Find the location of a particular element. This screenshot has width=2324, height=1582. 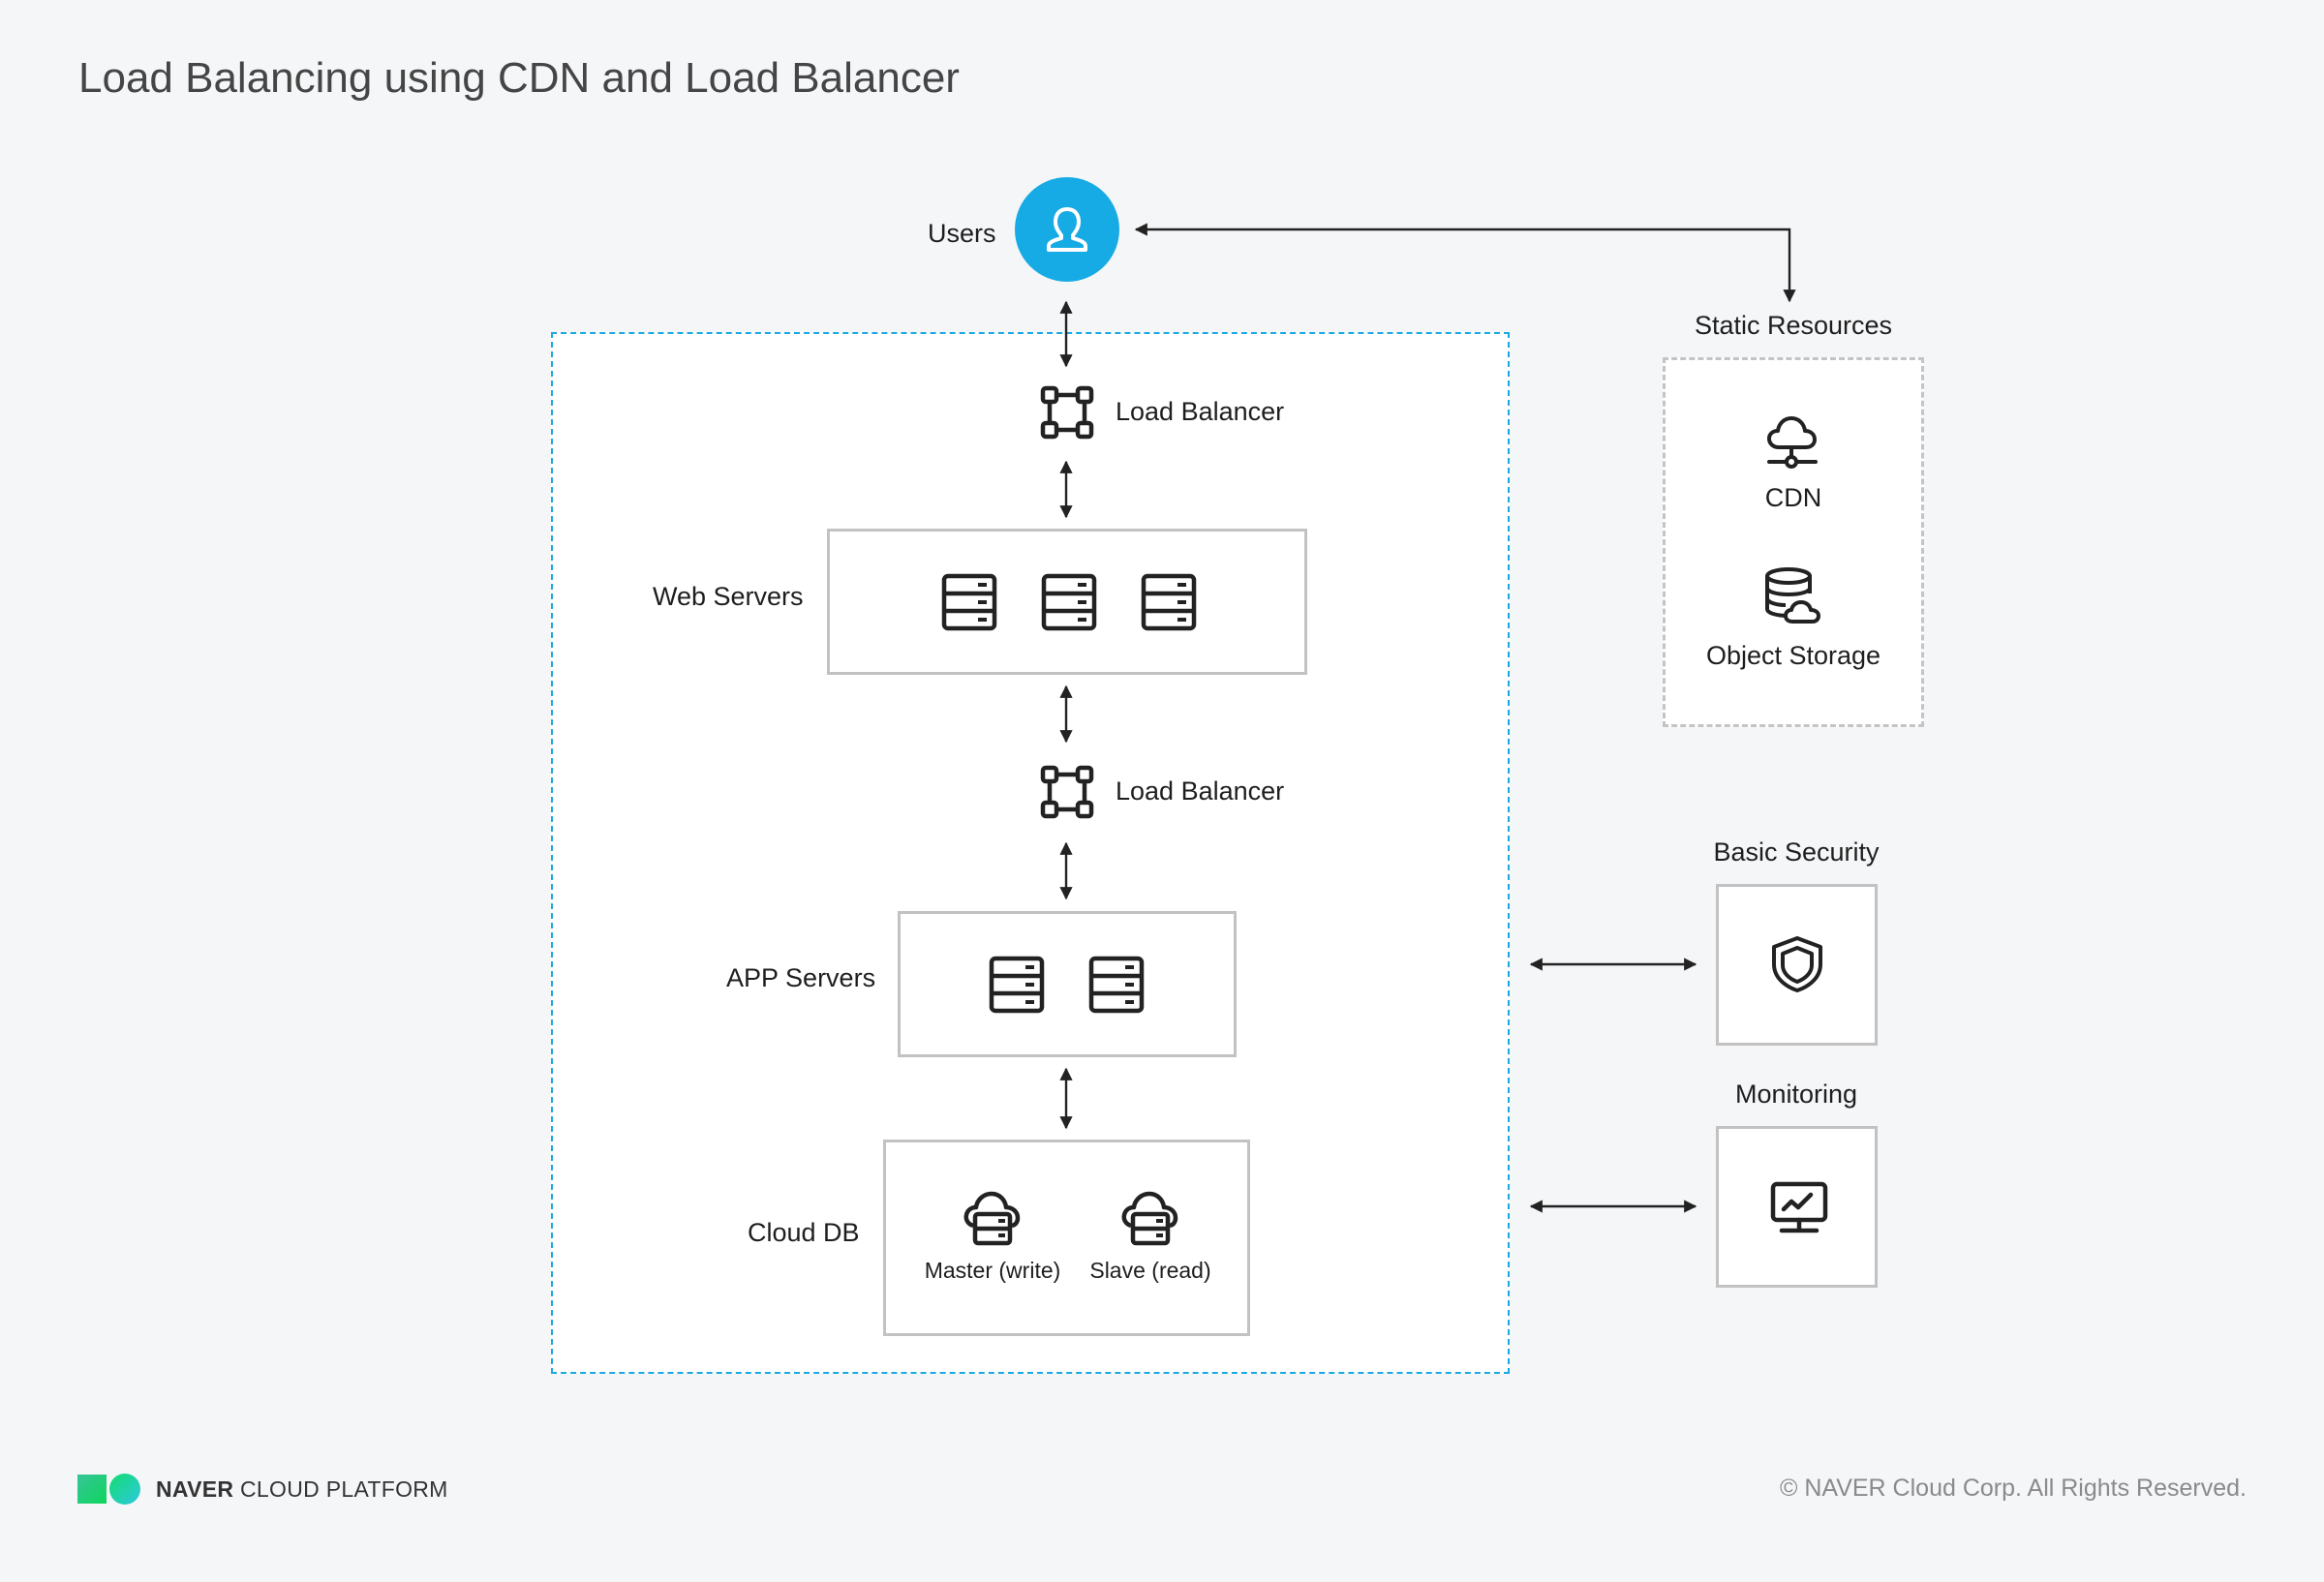

monitor-chart-icon is located at coordinates (1799, 1207).